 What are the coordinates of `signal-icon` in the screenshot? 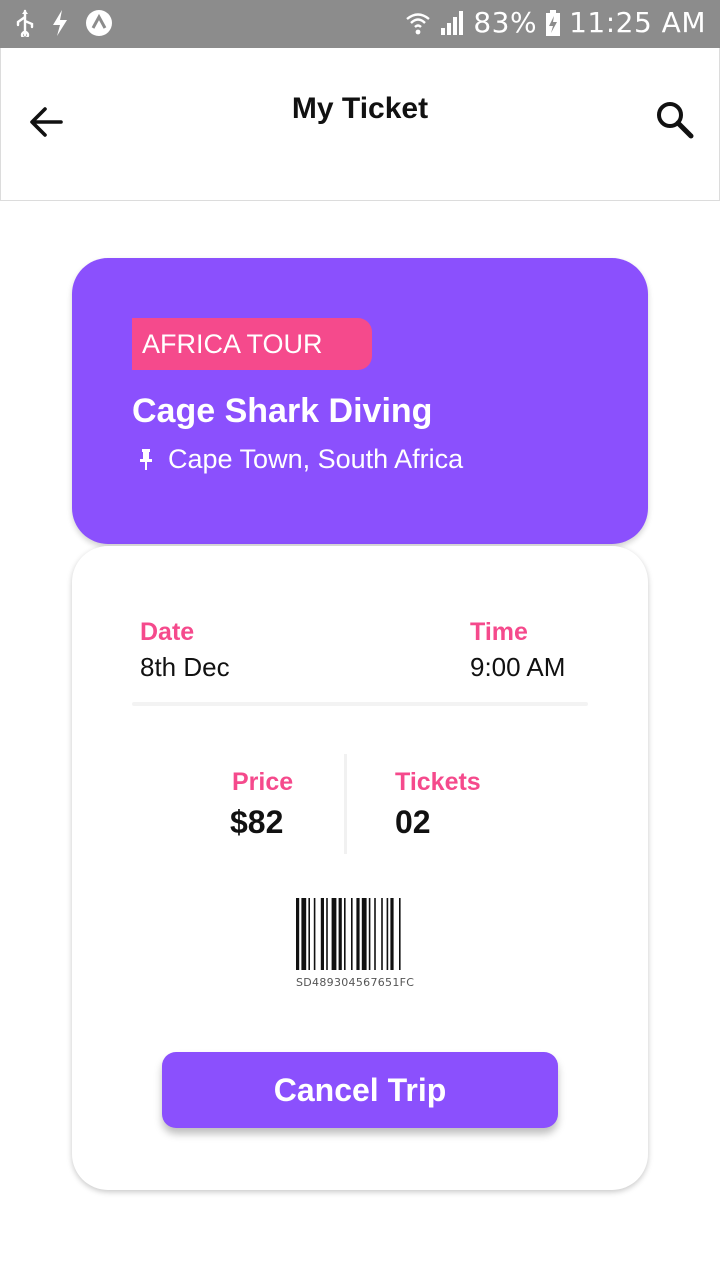 It's located at (452, 23).